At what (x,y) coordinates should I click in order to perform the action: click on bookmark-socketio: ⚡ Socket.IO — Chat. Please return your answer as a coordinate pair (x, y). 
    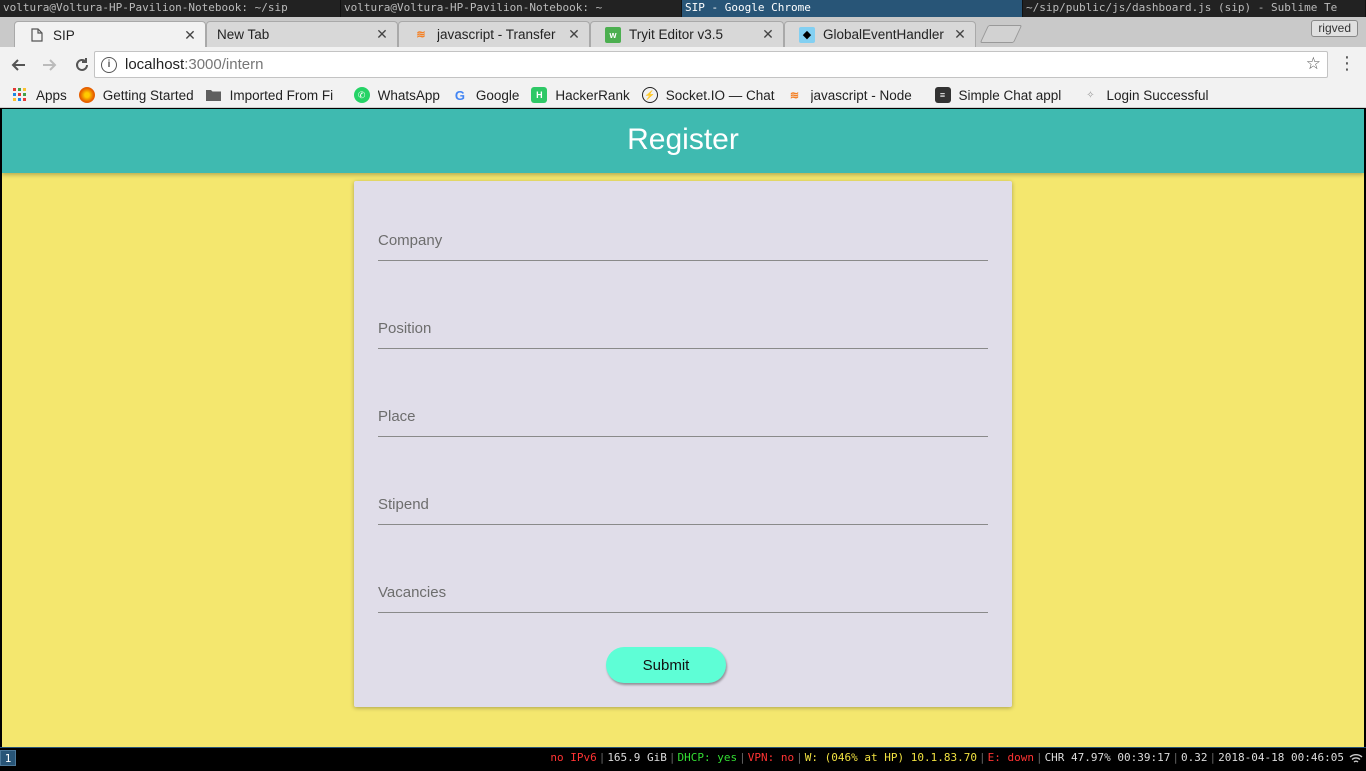
    Looking at the image, I should click on (708, 95).